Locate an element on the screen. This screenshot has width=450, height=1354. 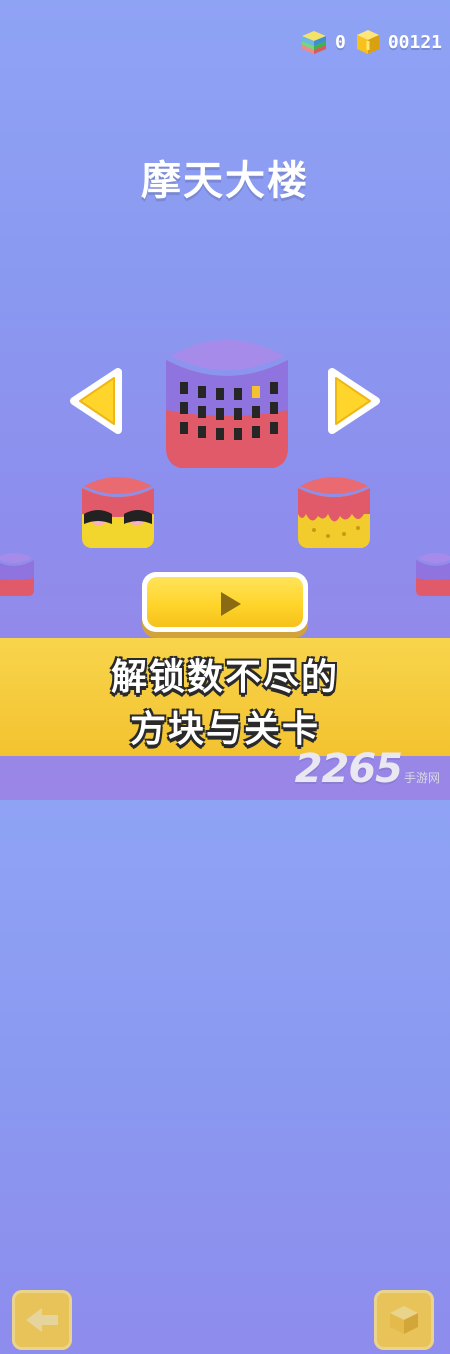
bricks-value: 0 is located at coordinates (340, 42).